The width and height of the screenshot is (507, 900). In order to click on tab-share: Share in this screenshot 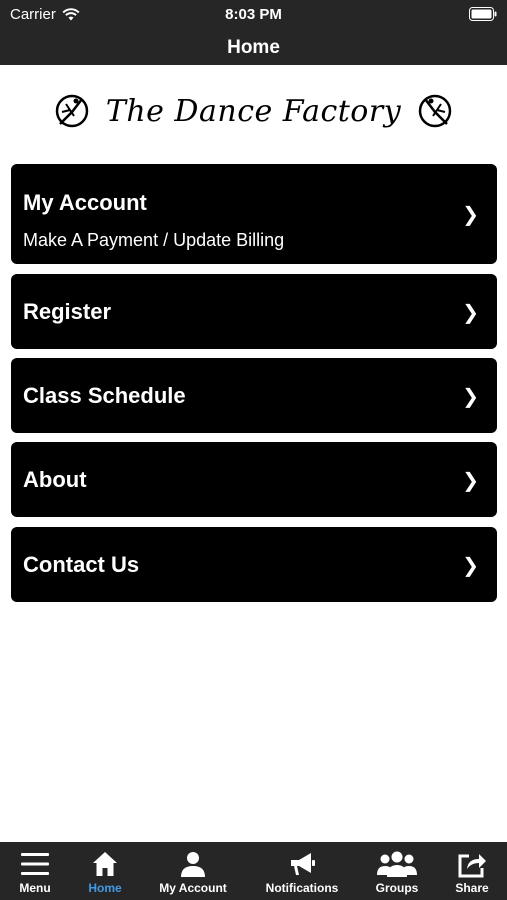, I will do `click(472, 871)`.